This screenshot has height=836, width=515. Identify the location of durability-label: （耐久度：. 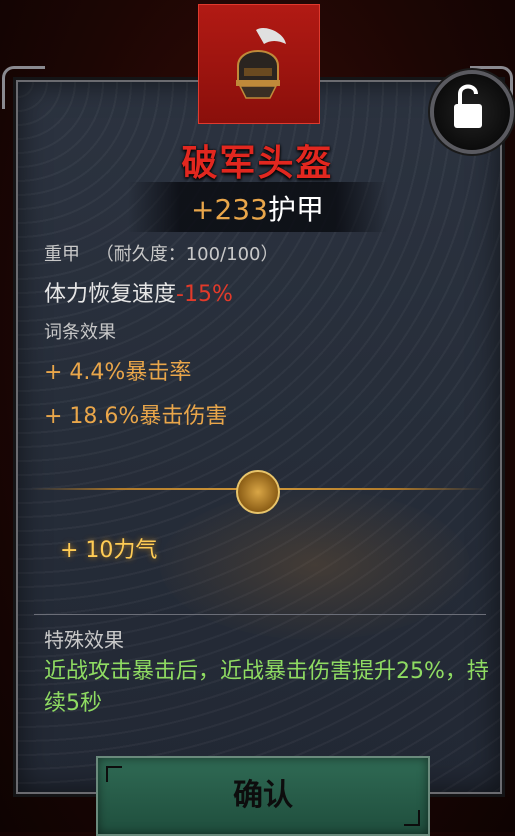
(140, 254).